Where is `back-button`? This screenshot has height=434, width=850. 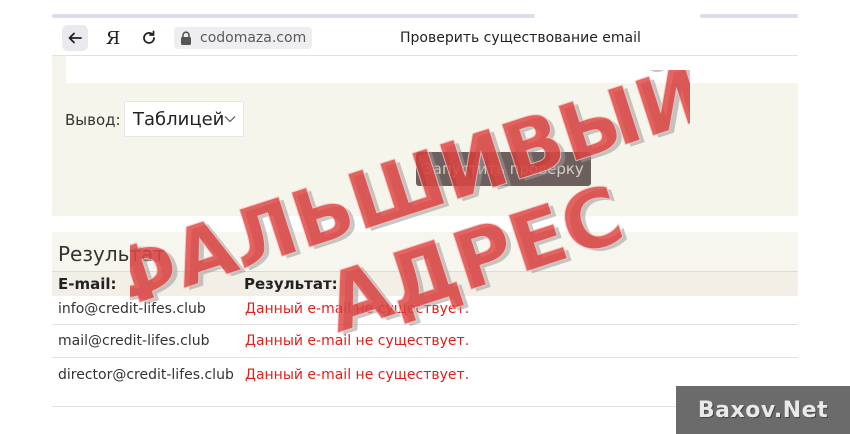 back-button is located at coordinates (75, 38).